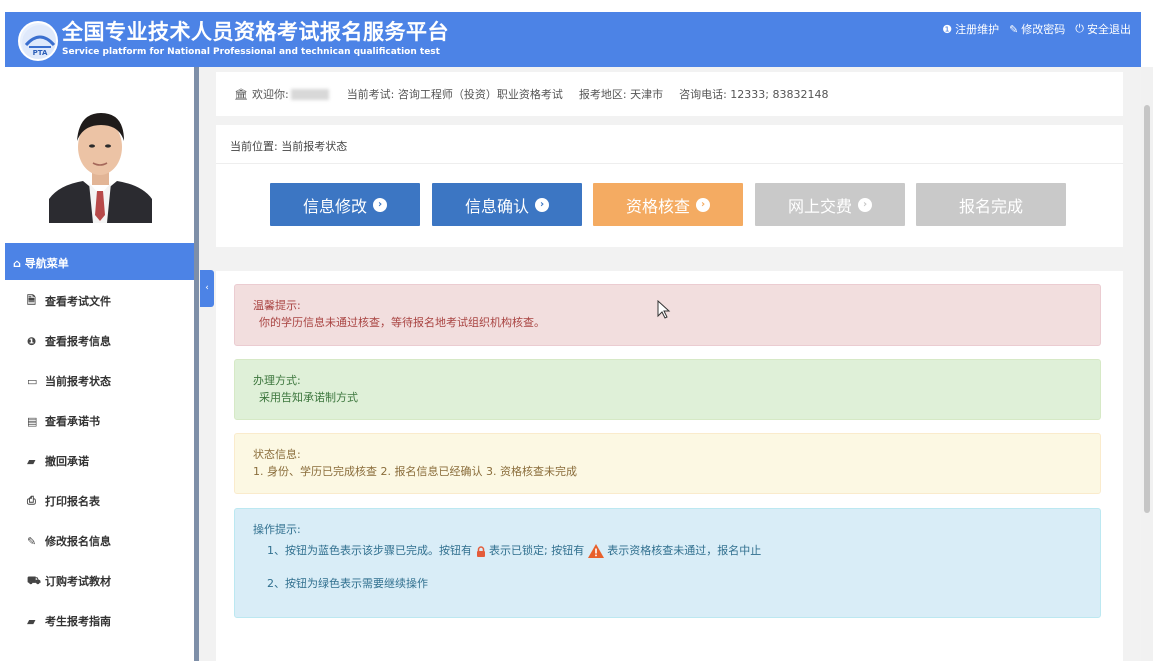  I want to click on sidebar-item-print-form: ⎙ 打印报名表, so click(99, 501).